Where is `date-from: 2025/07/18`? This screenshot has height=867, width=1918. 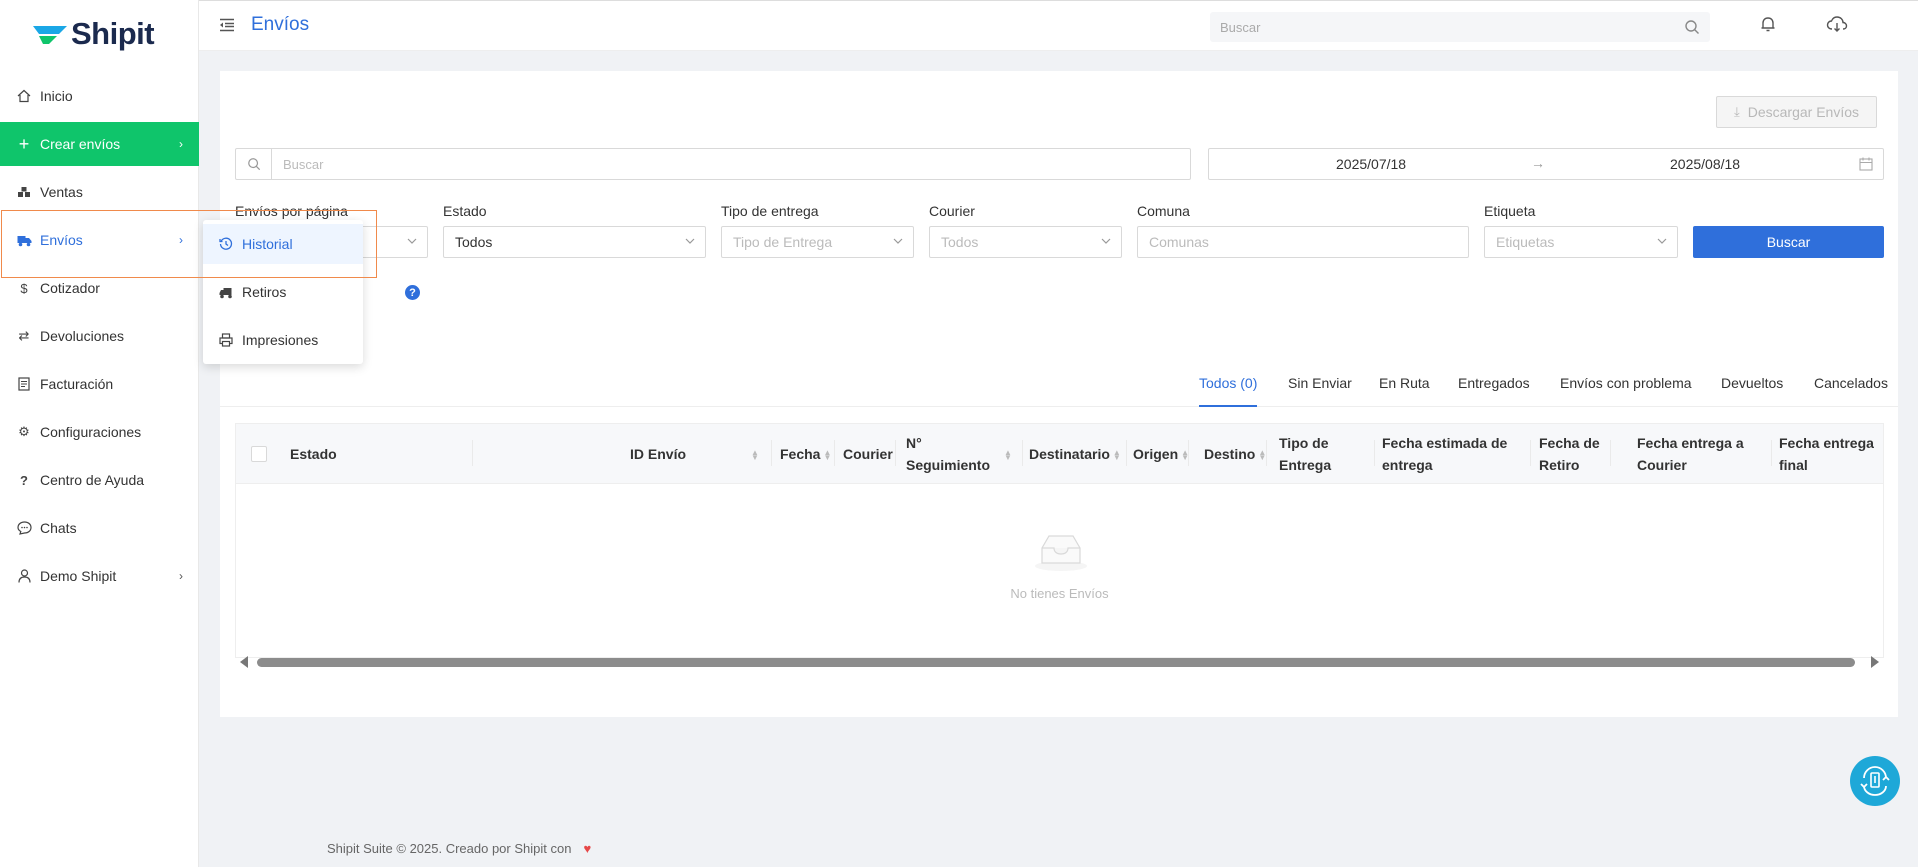 date-from: 2025/07/18 is located at coordinates (1371, 164).